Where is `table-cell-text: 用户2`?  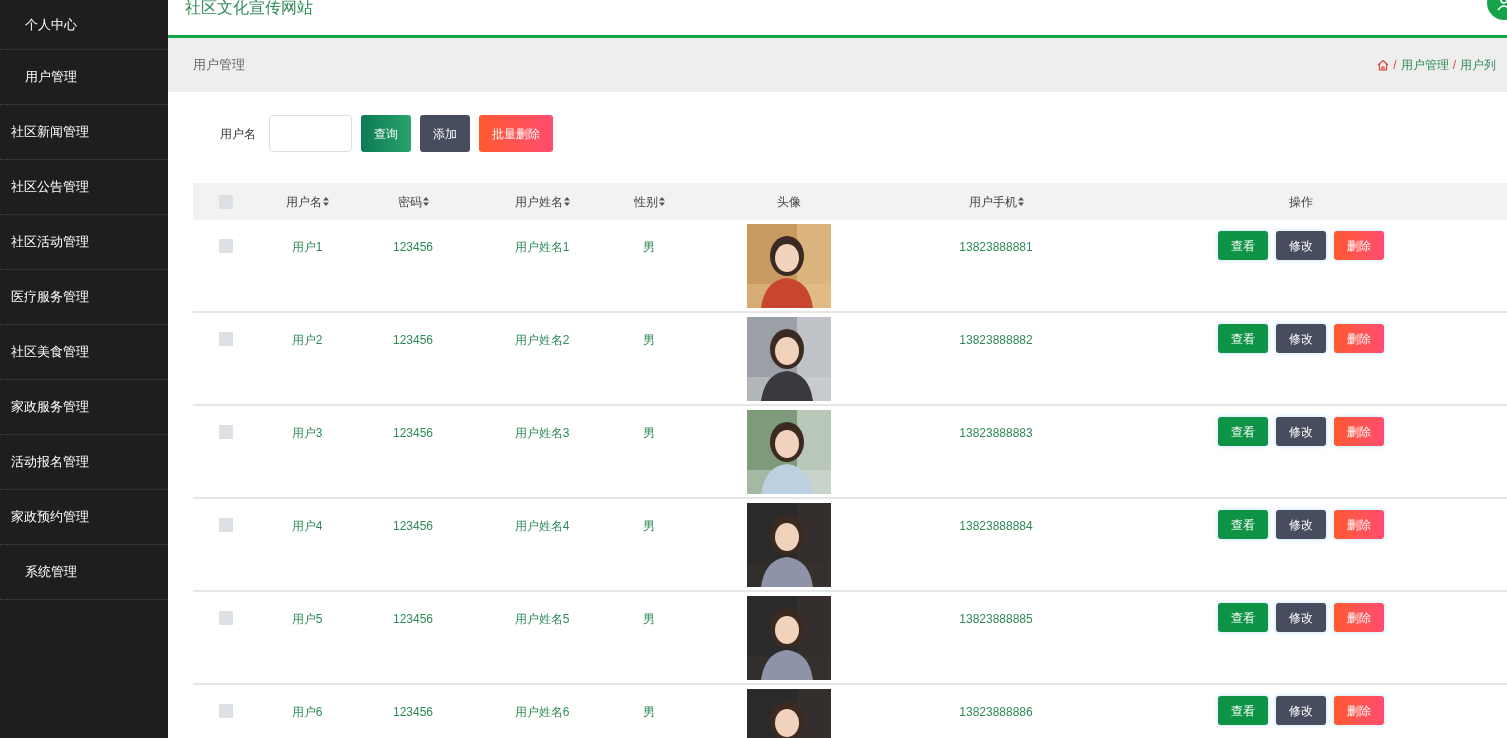 table-cell-text: 用户2 is located at coordinates (307, 340).